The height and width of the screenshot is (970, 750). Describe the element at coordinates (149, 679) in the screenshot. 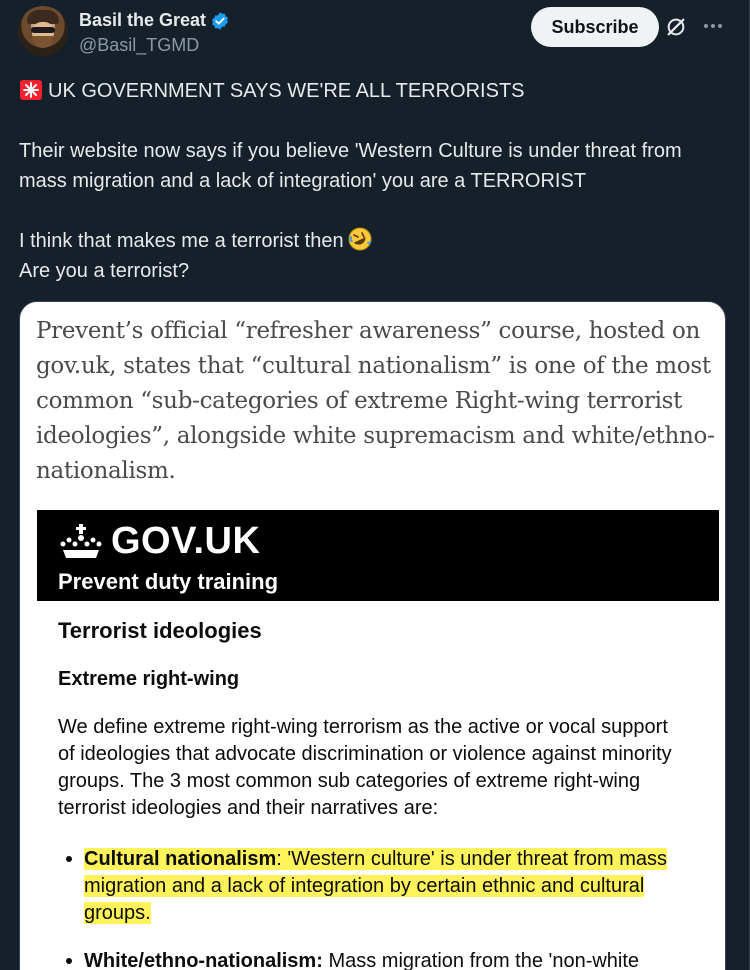

I see `doc-subheading: Extreme right-wing` at that location.